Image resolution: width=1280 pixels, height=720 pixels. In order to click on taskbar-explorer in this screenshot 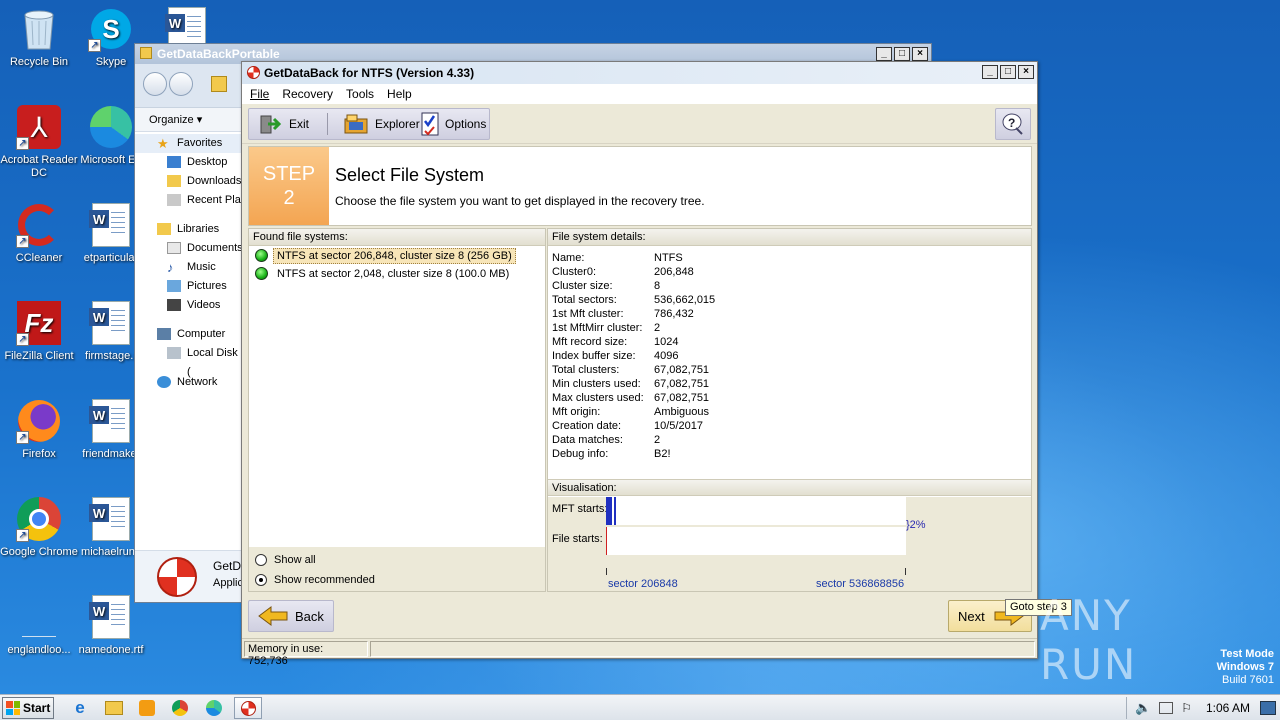, I will do `click(114, 708)`.